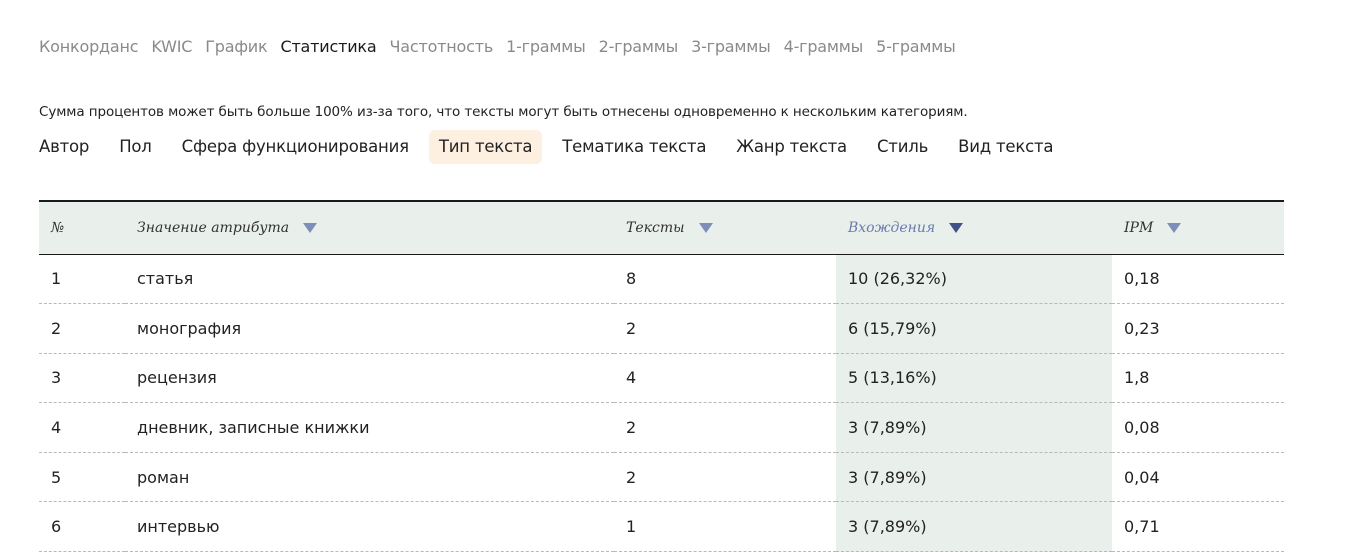  What do you see at coordinates (631, 279) in the screenshot?
I see `cell-texts: 8` at bounding box center [631, 279].